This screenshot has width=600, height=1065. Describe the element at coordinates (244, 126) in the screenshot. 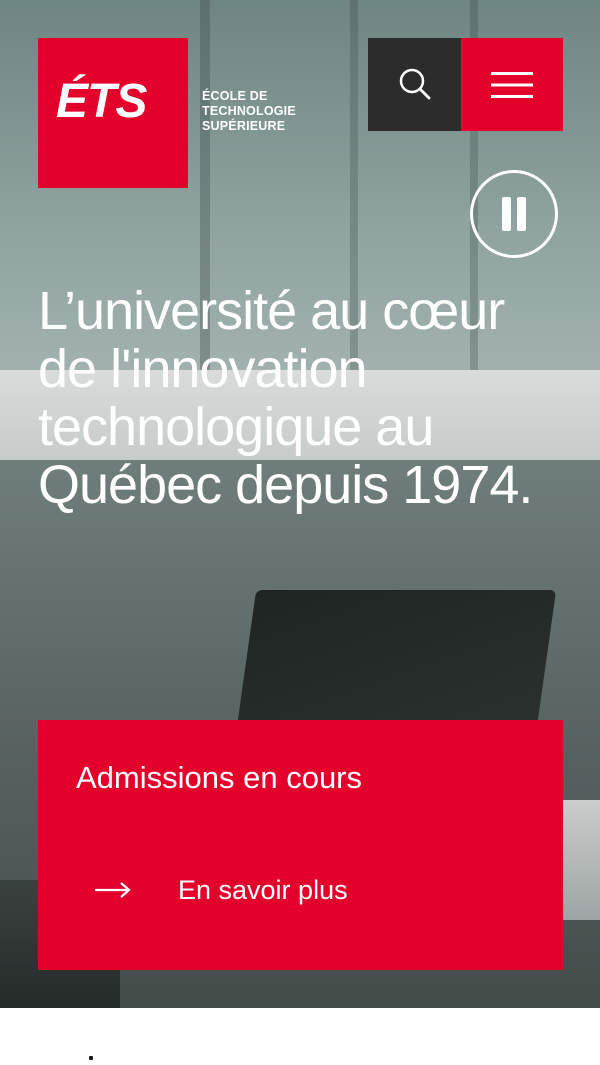

I see `logo-line-3: SUPÉRIEURE` at that location.